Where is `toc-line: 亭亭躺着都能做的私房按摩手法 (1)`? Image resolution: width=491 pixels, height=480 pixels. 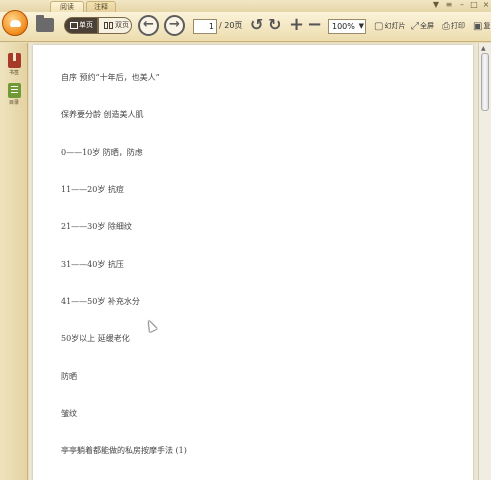
toc-line: 亭亭躺着都能做的私房按摩手法 (1) is located at coordinates (124, 450).